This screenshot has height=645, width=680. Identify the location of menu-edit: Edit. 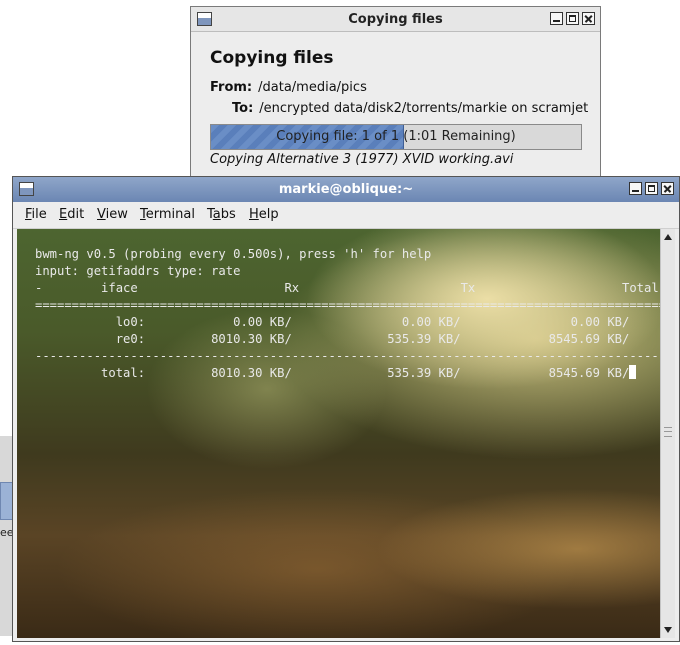
(71, 214).